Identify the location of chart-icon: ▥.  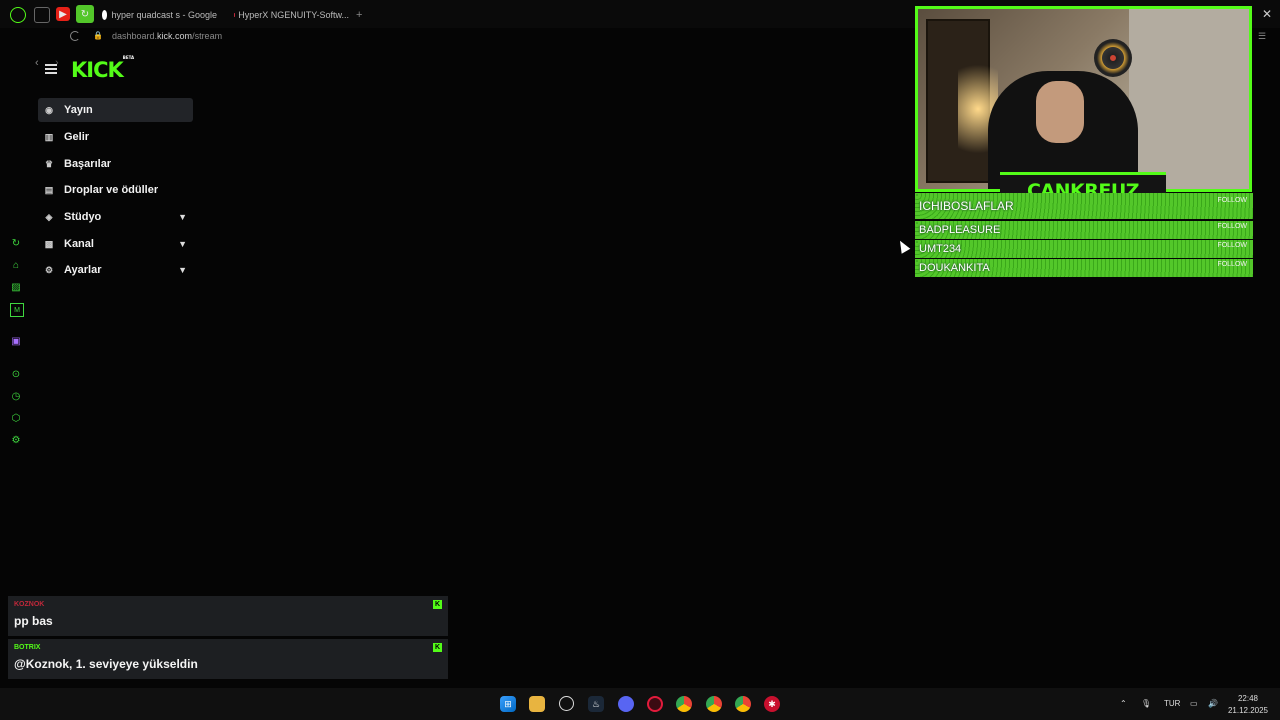
(49, 136).